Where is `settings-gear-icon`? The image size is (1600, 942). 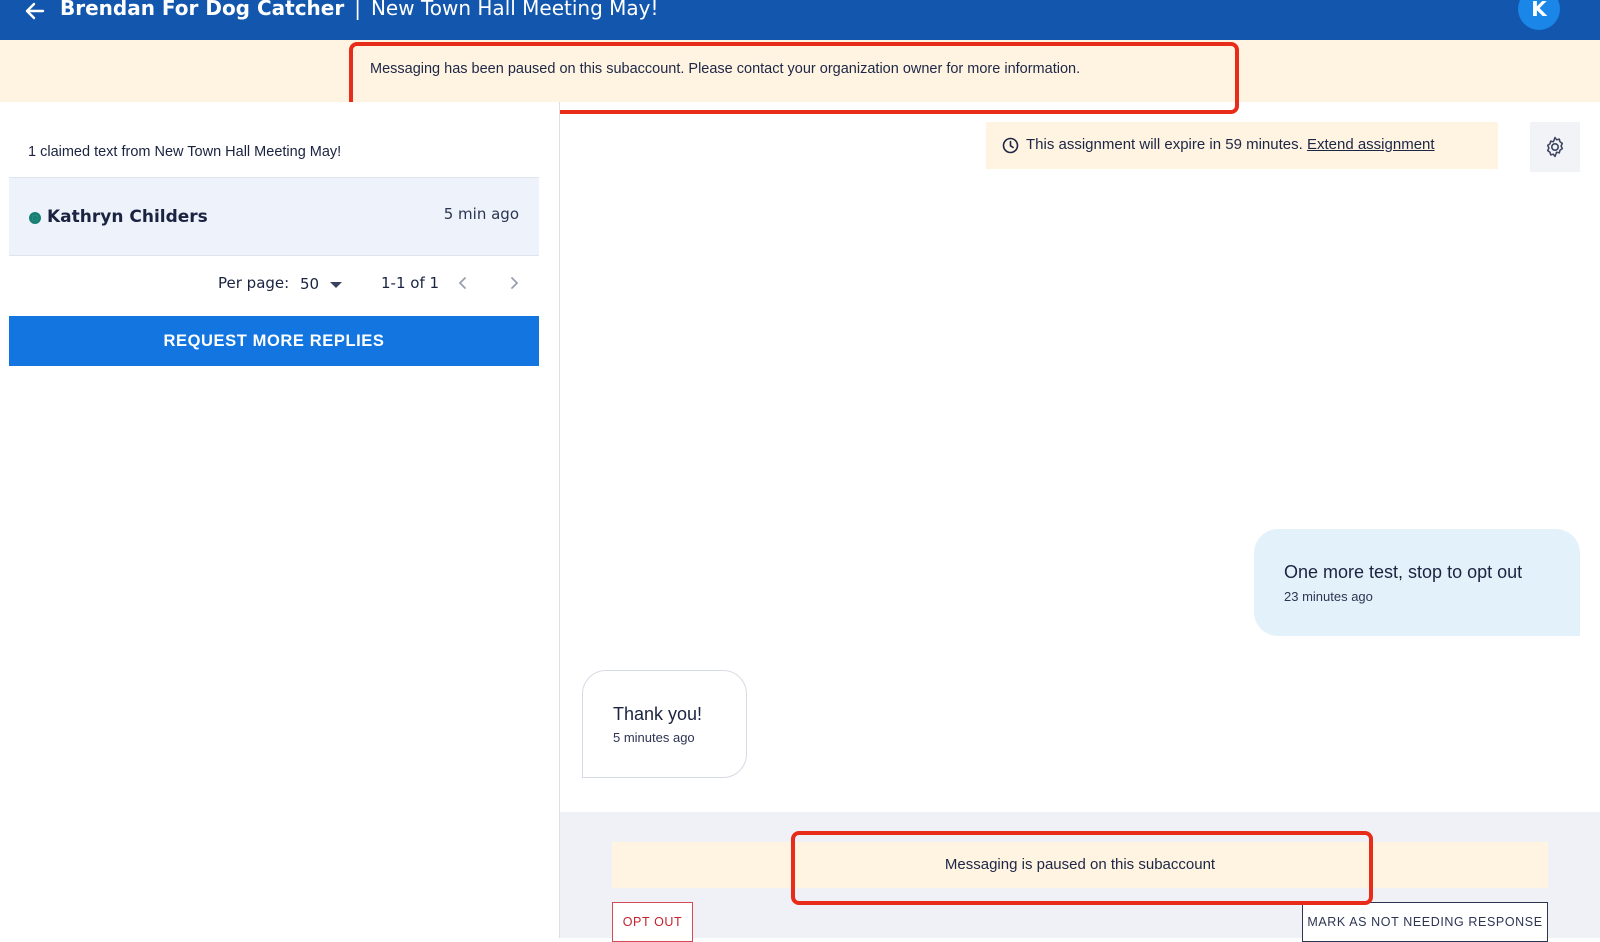 settings-gear-icon is located at coordinates (1555, 147).